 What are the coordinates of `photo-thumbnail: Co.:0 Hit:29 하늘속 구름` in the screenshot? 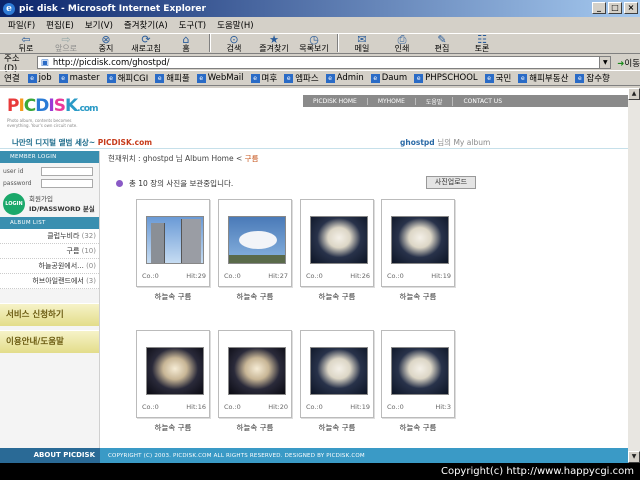 It's located at (173, 250).